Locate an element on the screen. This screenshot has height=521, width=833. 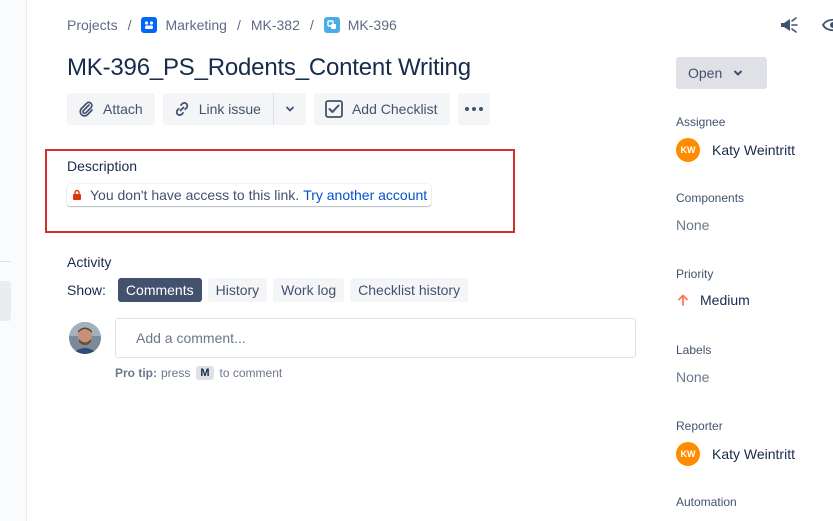
link-issue-dropdown-button is located at coordinates (290, 109).